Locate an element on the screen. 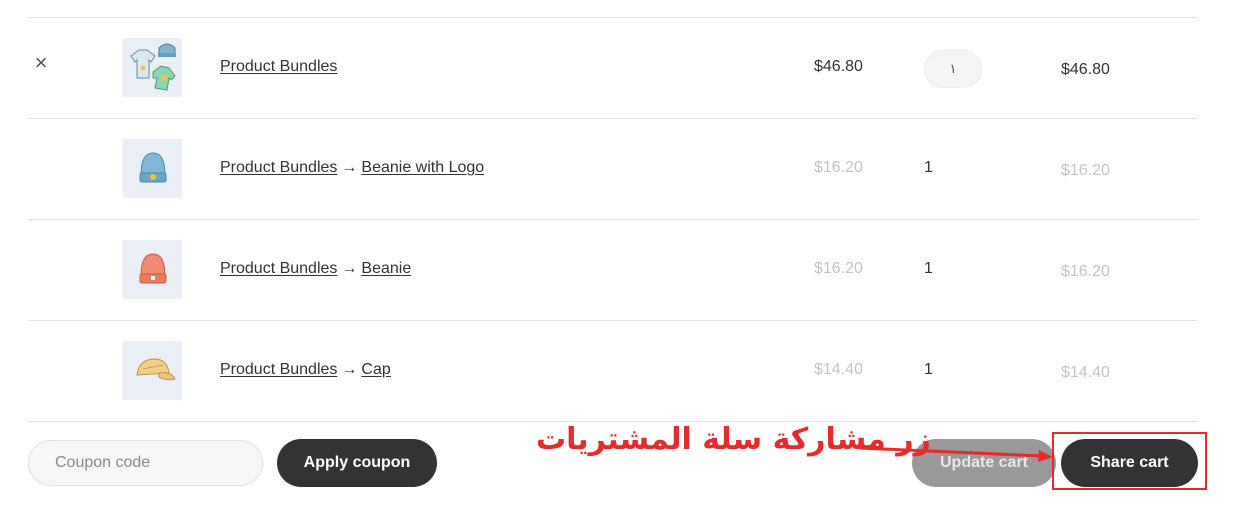  item-price: $14.40 is located at coordinates (838, 369).